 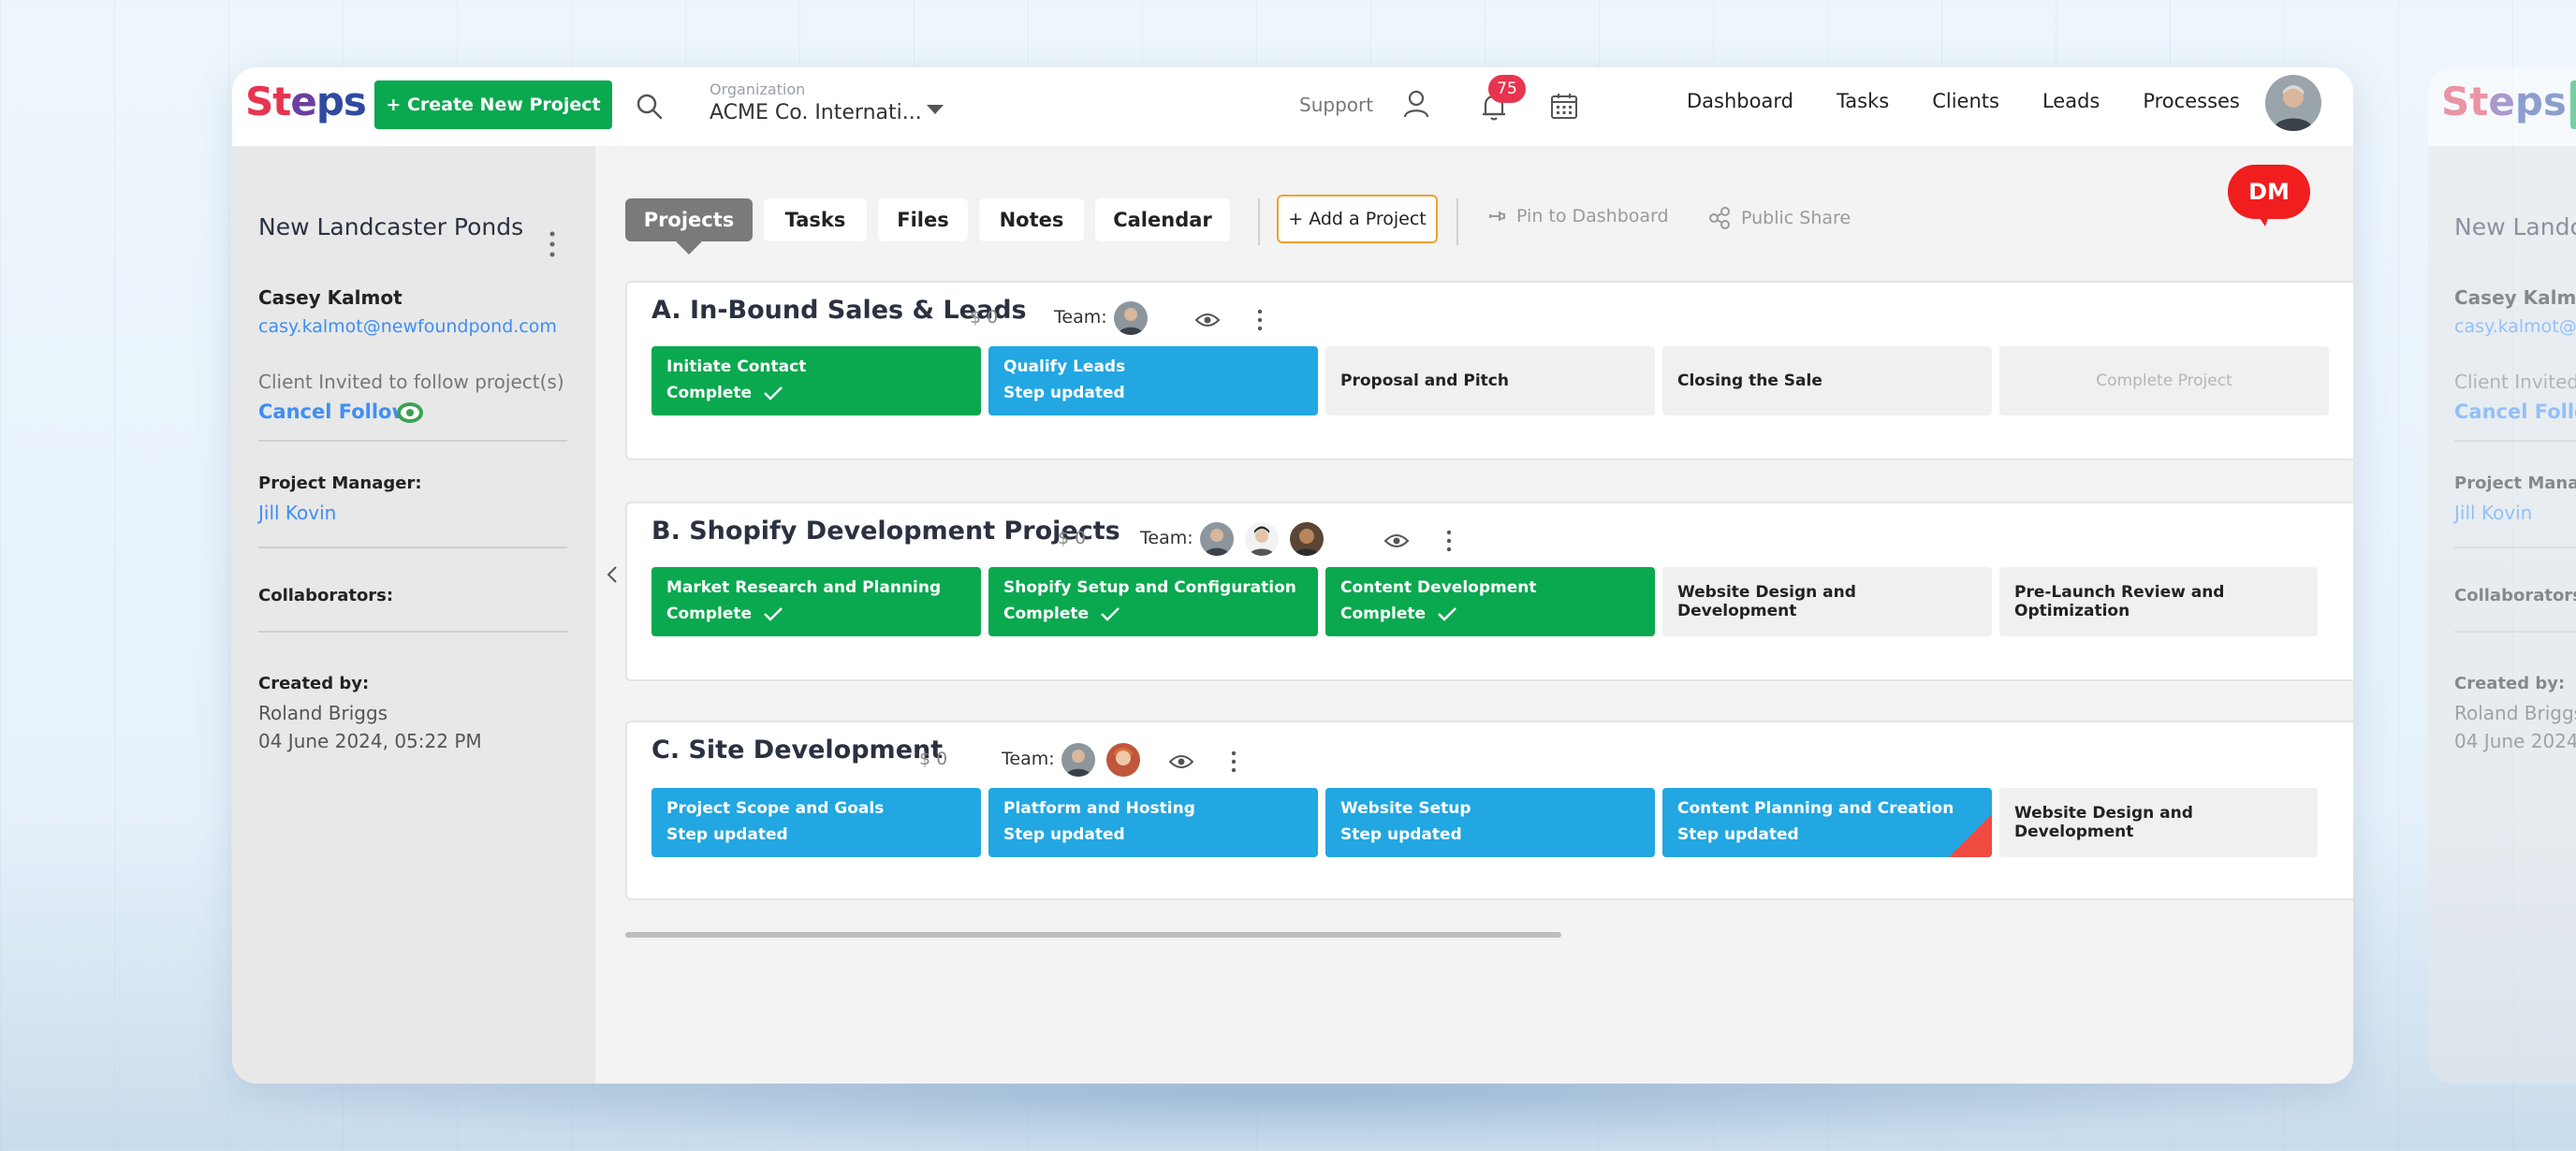 I want to click on main-nav: Dashboard Tasks Clients Leads Processes, so click(x=1985, y=101).